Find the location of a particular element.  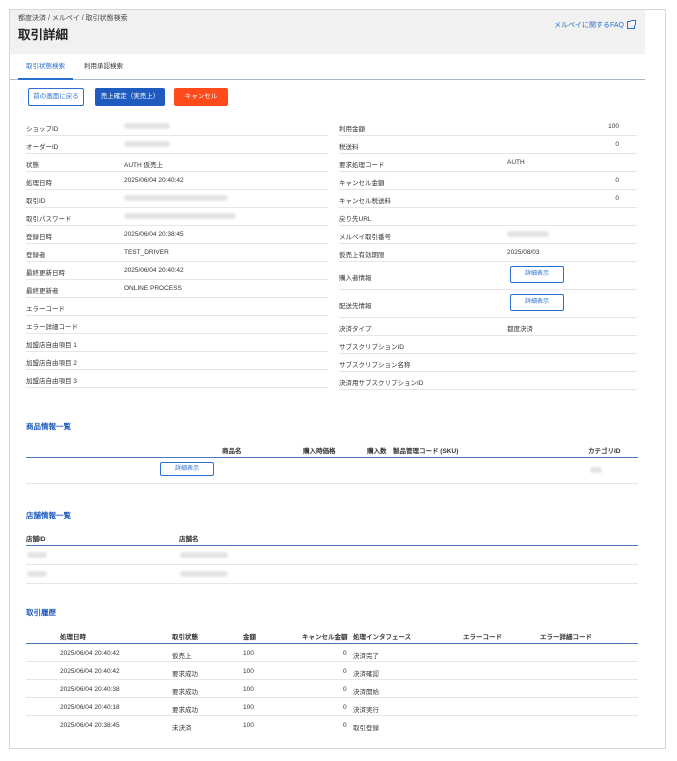

col-header-error-detail: エラー詳細コード is located at coordinates (566, 637).